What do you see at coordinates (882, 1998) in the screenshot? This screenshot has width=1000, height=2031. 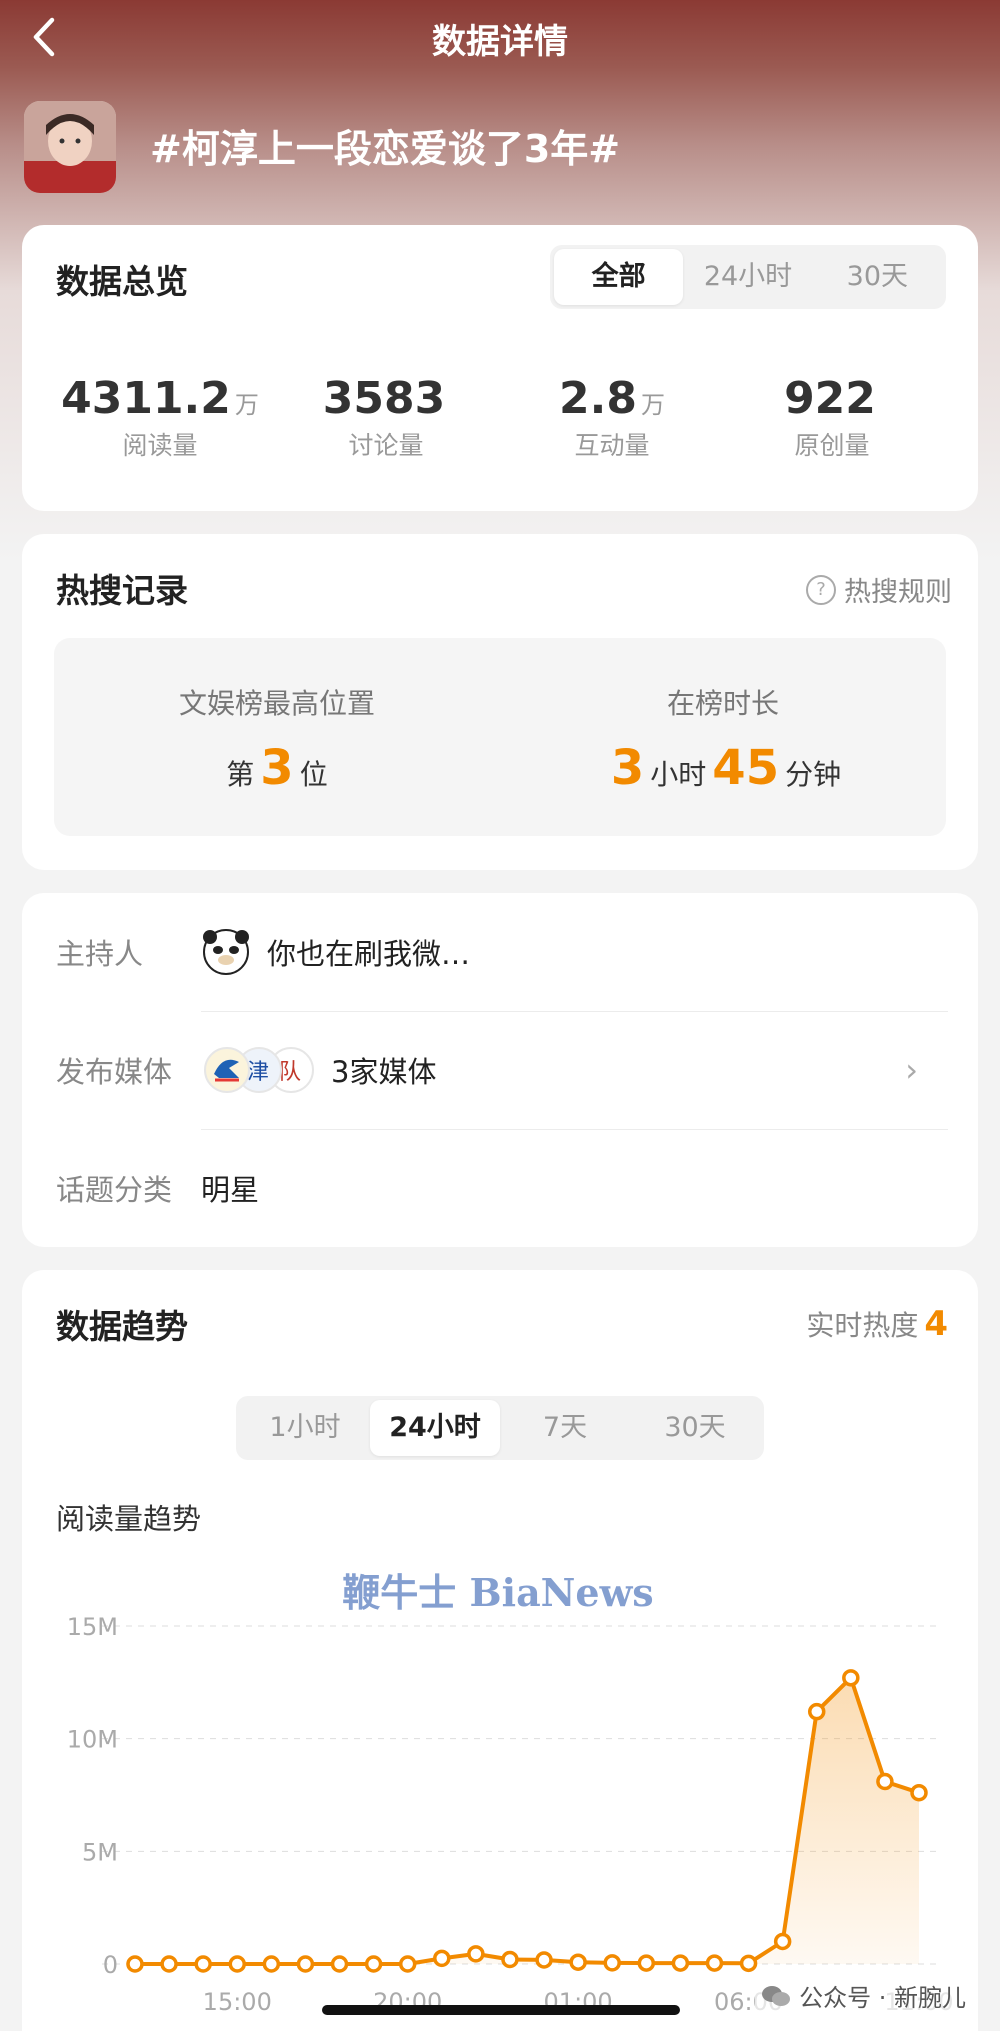 I see `wechat-text: 公众号 · 新腕儿` at bounding box center [882, 1998].